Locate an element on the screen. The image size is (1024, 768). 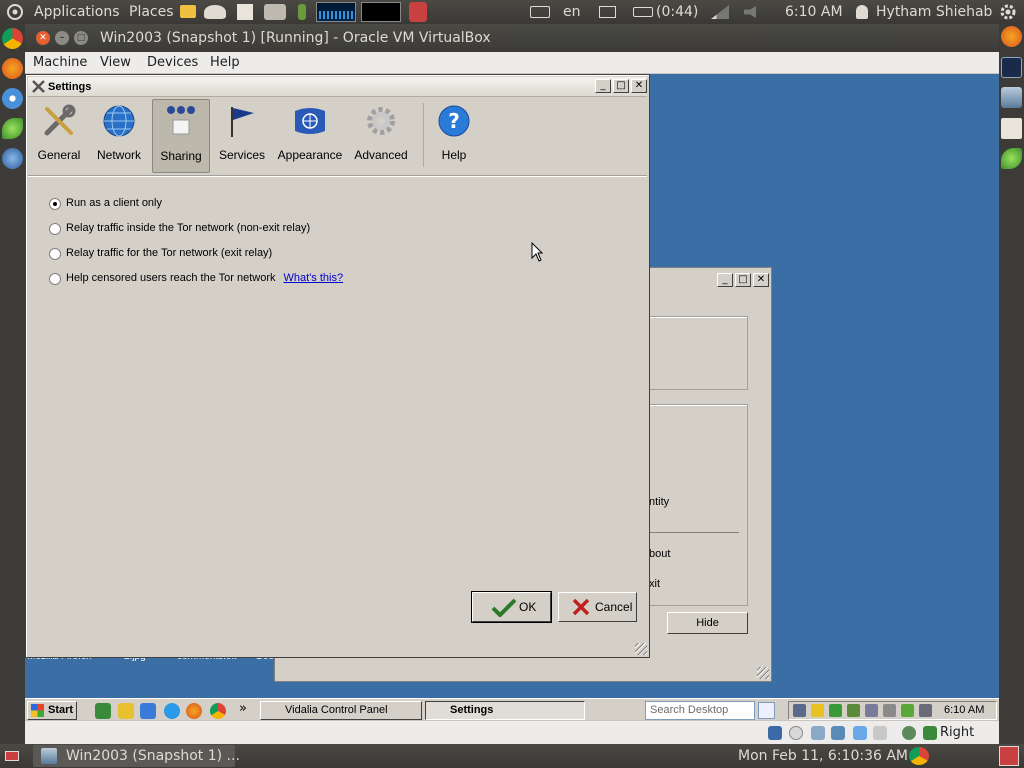
about-fragment: bout is located at coordinates (659, 554).